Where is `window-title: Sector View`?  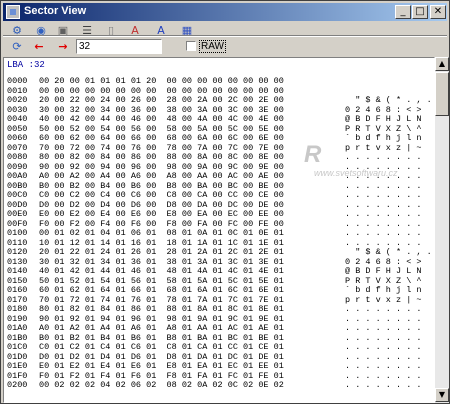 window-title: Sector View is located at coordinates (55, 11).